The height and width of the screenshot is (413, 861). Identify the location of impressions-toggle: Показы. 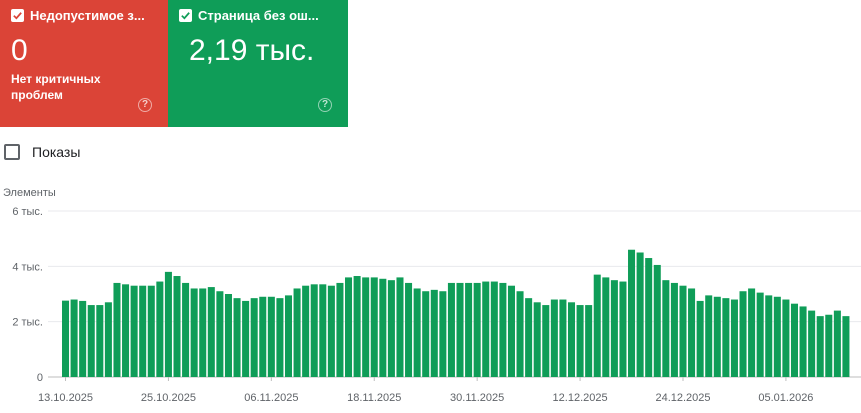
(42, 152).